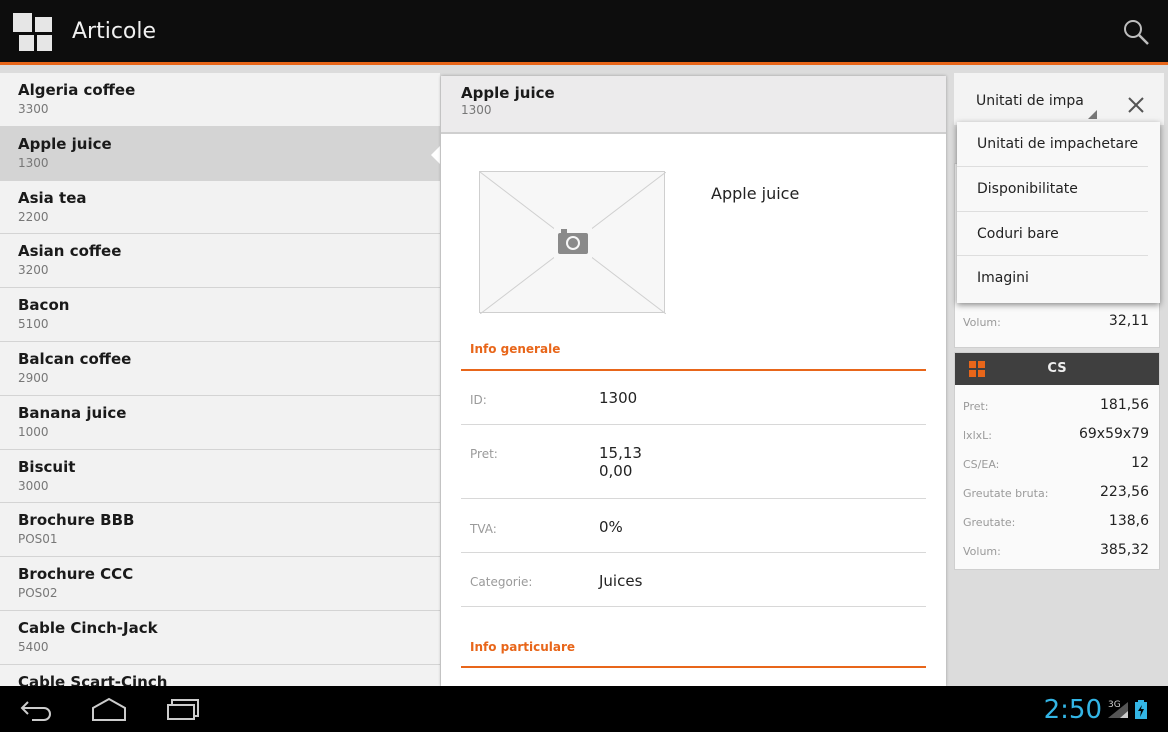 This screenshot has height=732, width=1168. What do you see at coordinates (982, 551) in the screenshot?
I see `cs-row-label: Volum:` at bounding box center [982, 551].